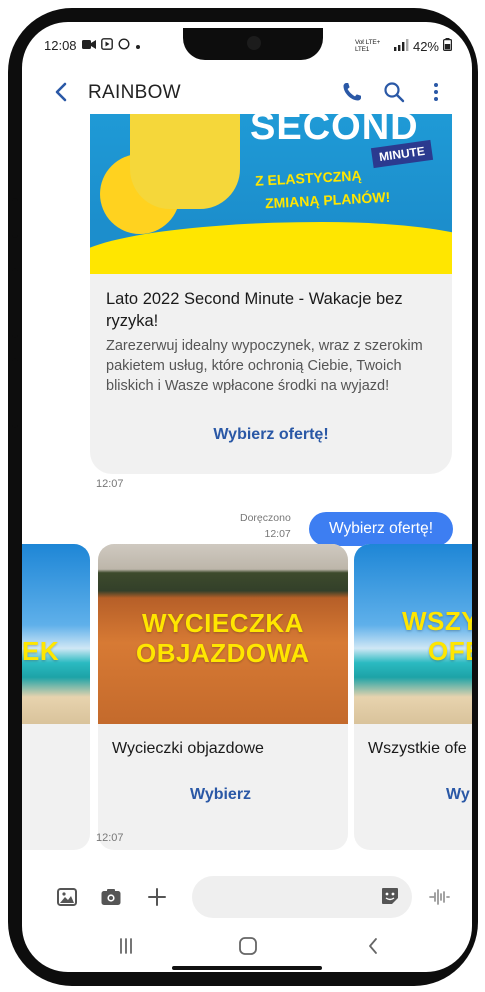 The width and height of the screenshot is (485, 992). Describe the element at coordinates (327, 200) in the screenshot. I see `banner-tagline-2: ZMIANĄ PLANÓW!` at that location.